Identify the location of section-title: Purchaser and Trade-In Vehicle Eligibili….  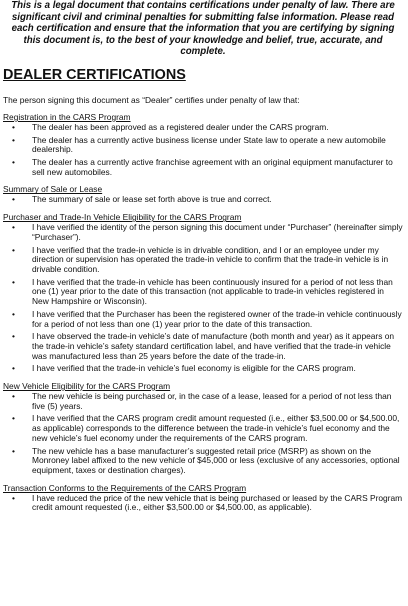
(122, 217).